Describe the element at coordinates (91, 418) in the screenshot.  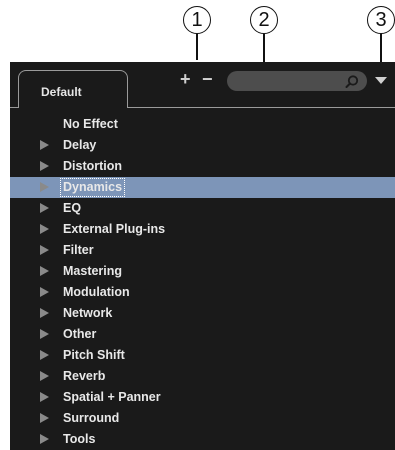
I see `effect-category-label: Surround` at that location.